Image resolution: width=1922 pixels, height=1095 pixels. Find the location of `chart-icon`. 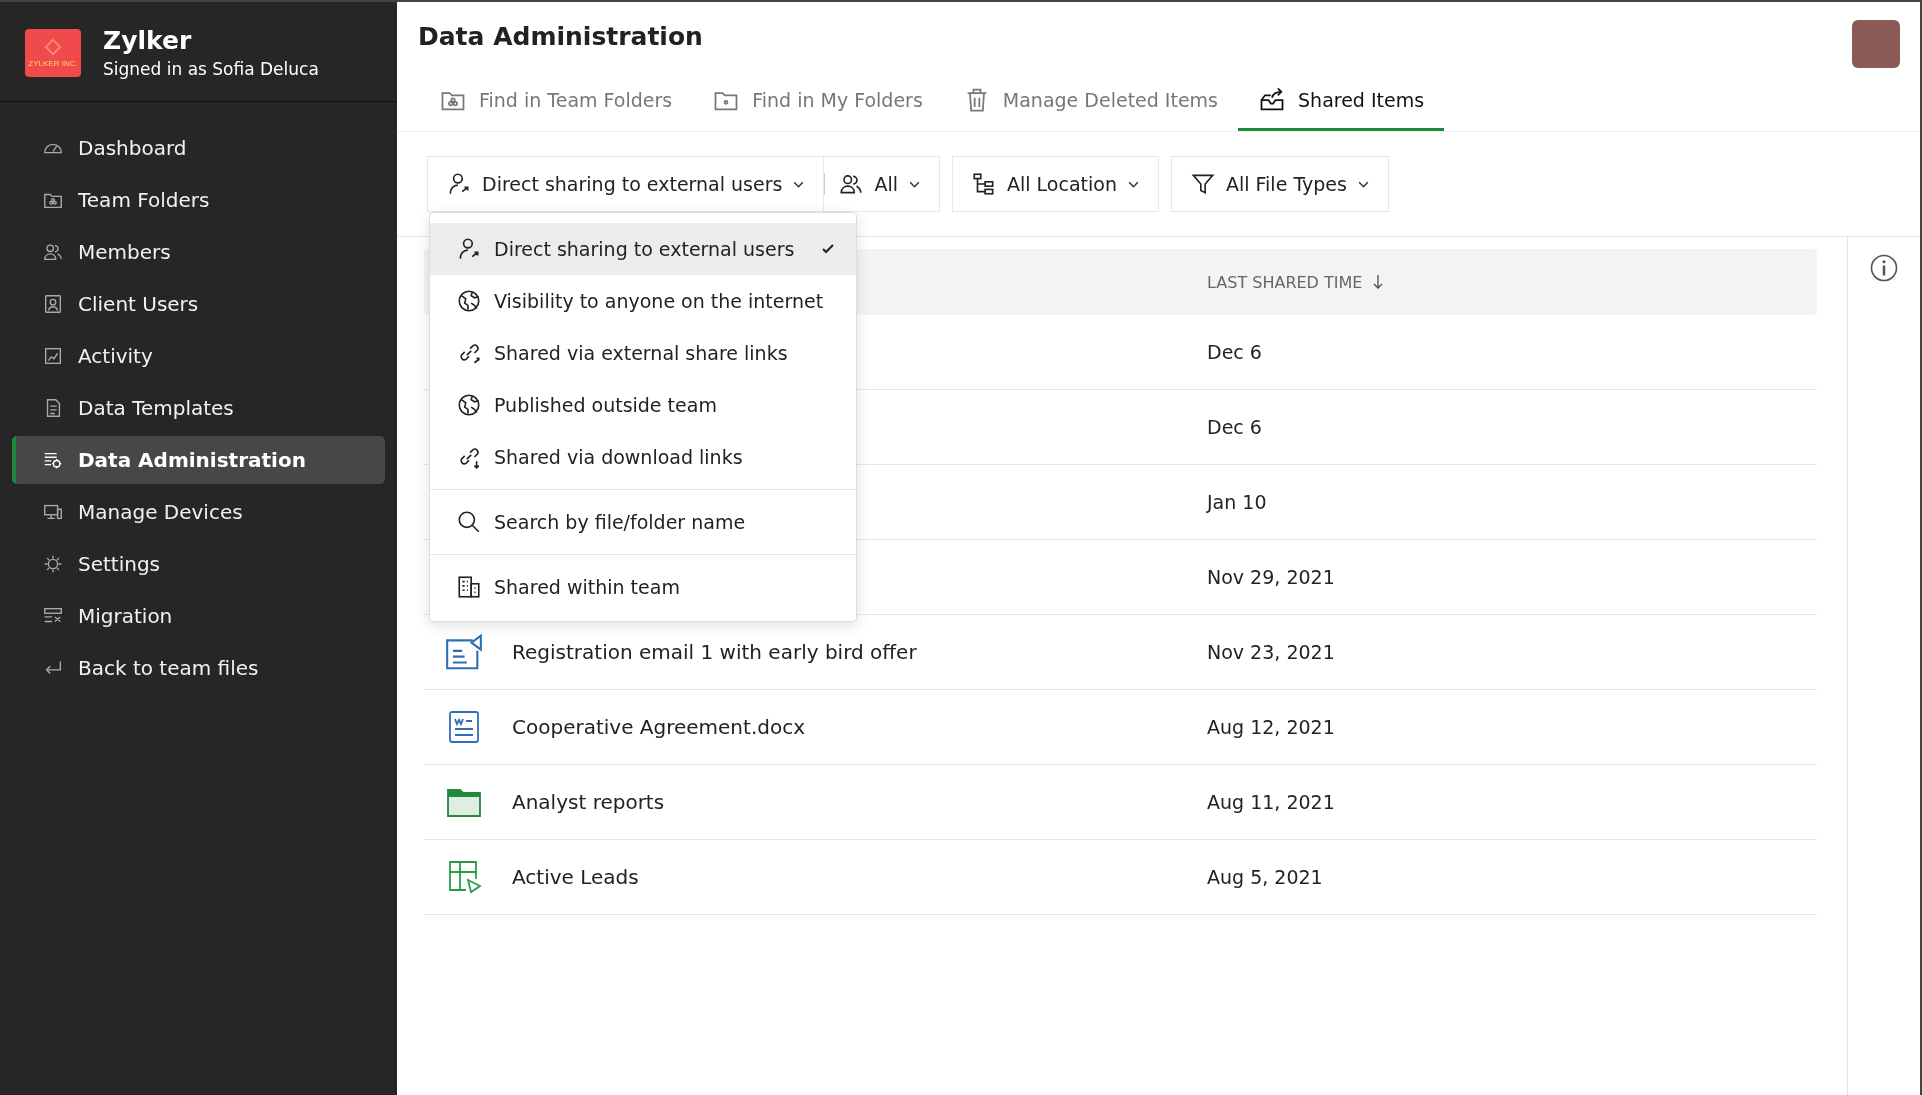

chart-icon is located at coordinates (53, 356).